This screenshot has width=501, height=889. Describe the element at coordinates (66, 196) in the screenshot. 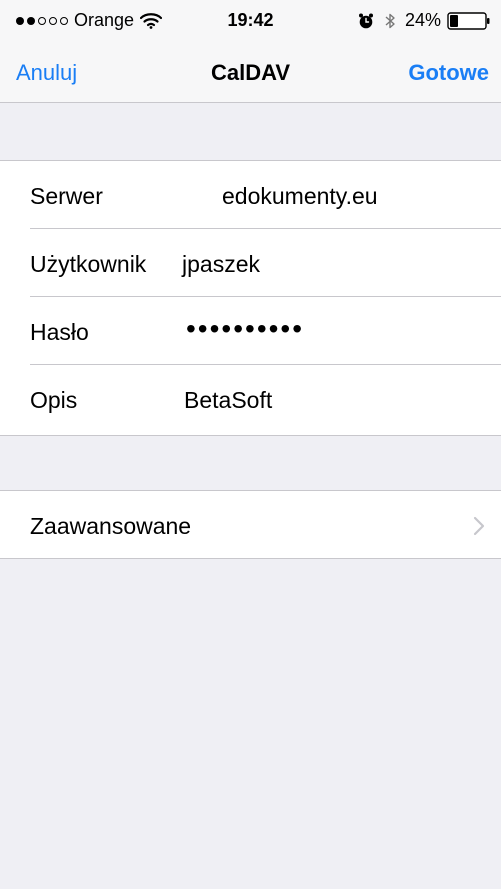

I see `server-label: Serwer` at that location.